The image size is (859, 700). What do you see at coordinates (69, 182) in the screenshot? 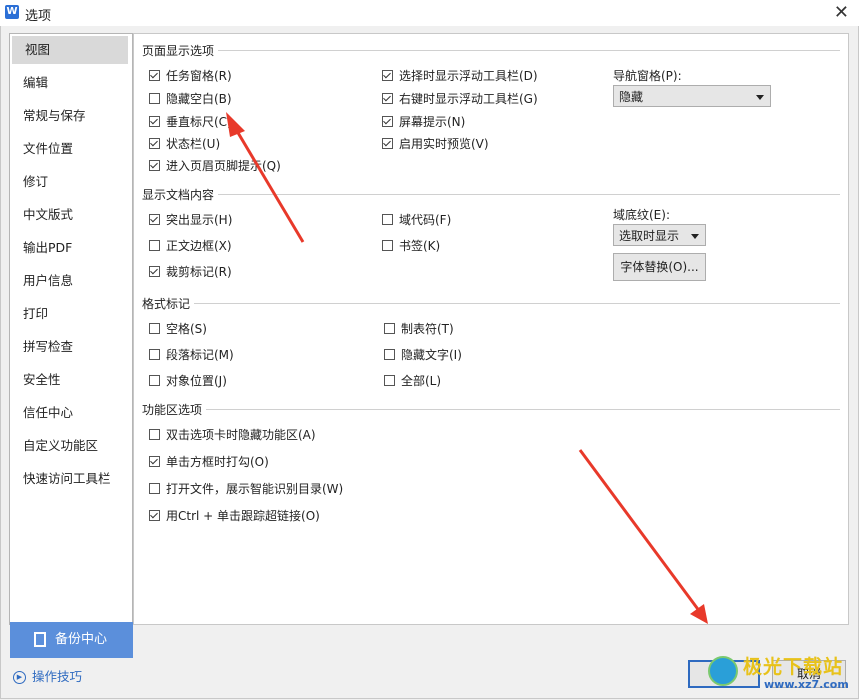
I see `sidebar-item-revision: 修订` at bounding box center [69, 182].